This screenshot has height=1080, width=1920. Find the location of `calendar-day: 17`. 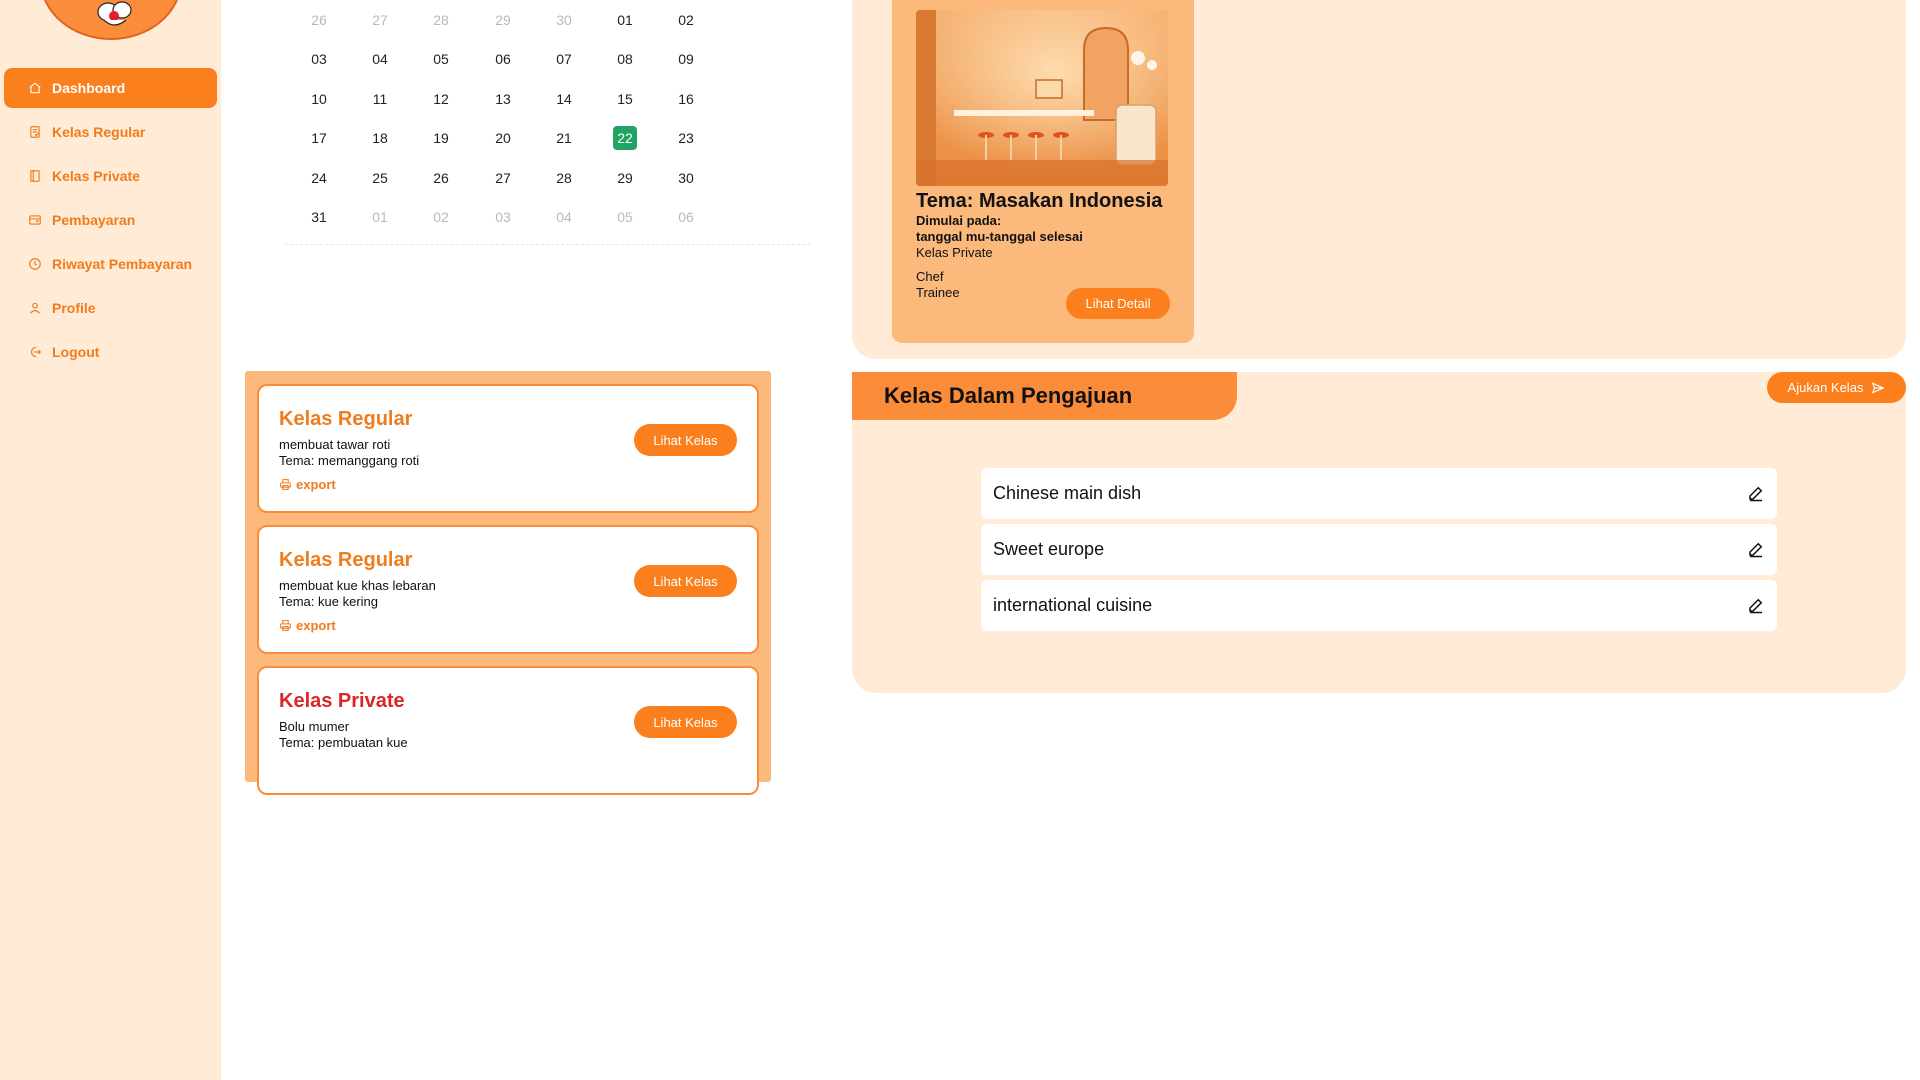

calendar-day: 17 is located at coordinates (319, 139).